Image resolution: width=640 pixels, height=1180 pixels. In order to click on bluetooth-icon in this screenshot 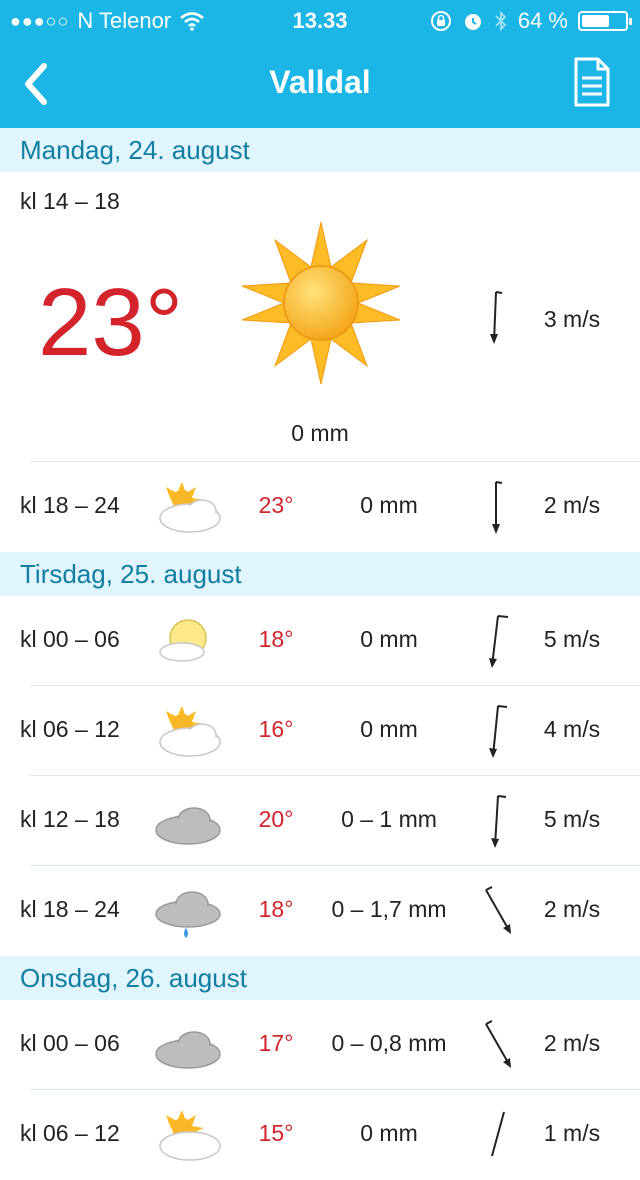, I will do `click(501, 21)`.